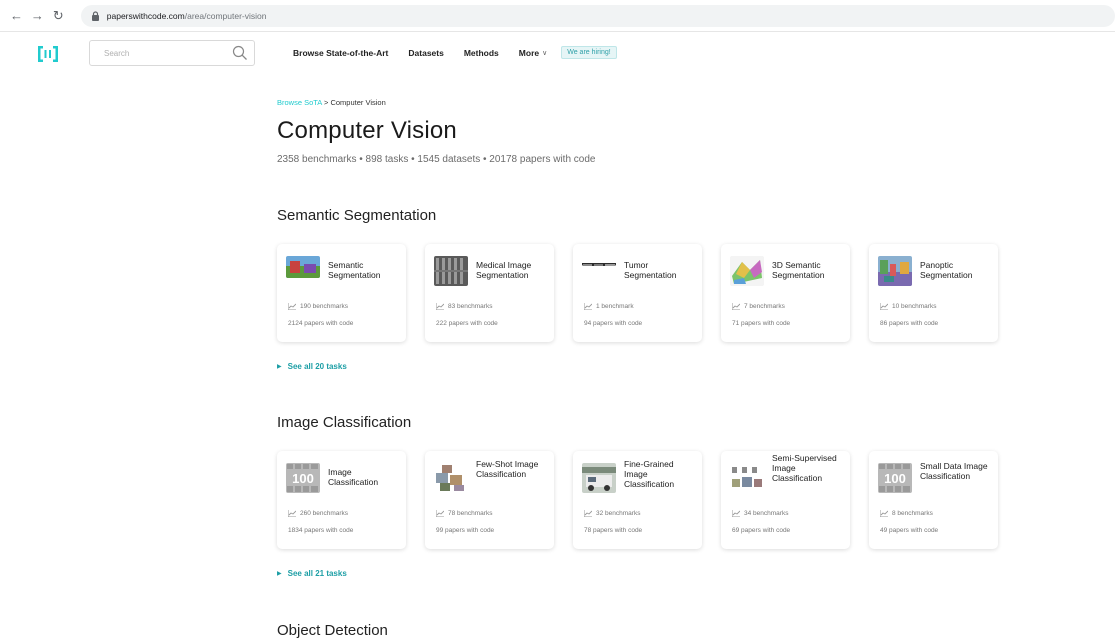 This screenshot has width=1115, height=643. I want to click on search-input, so click(169, 53).